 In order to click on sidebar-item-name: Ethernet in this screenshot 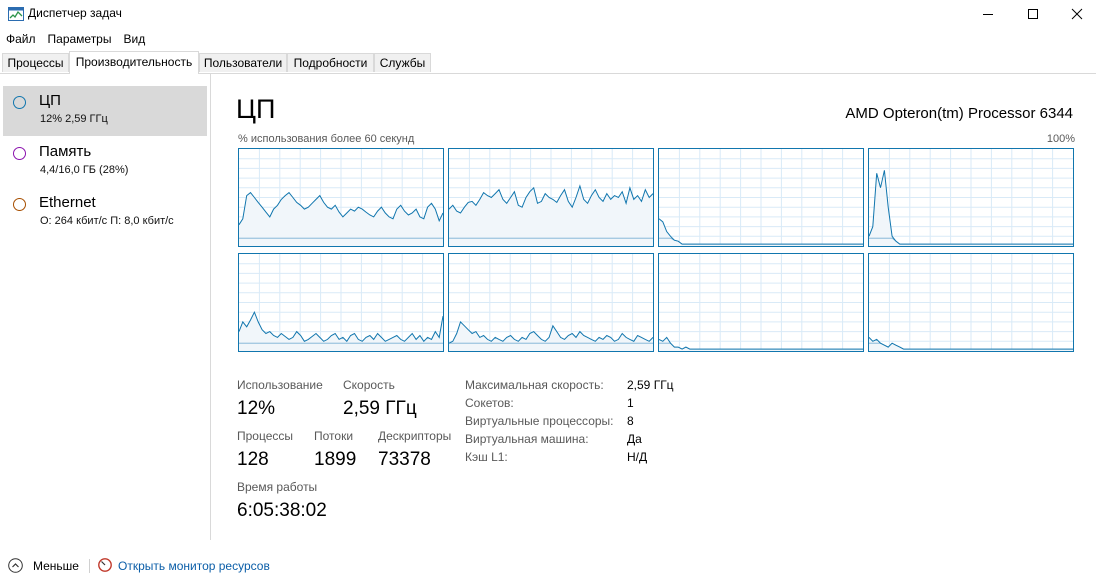, I will do `click(67, 202)`.